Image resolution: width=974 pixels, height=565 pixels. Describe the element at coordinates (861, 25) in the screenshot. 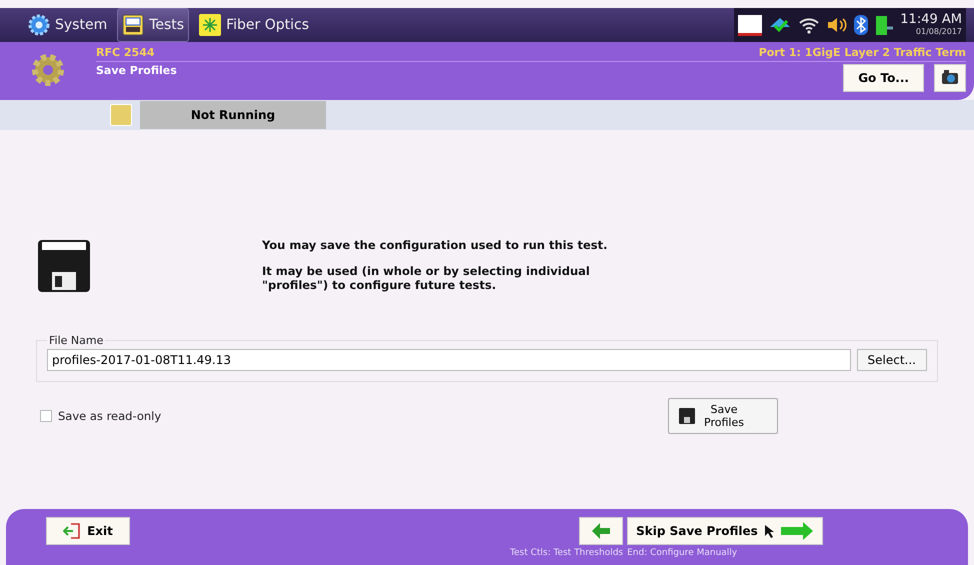

I see `bluetooth-icon` at that location.